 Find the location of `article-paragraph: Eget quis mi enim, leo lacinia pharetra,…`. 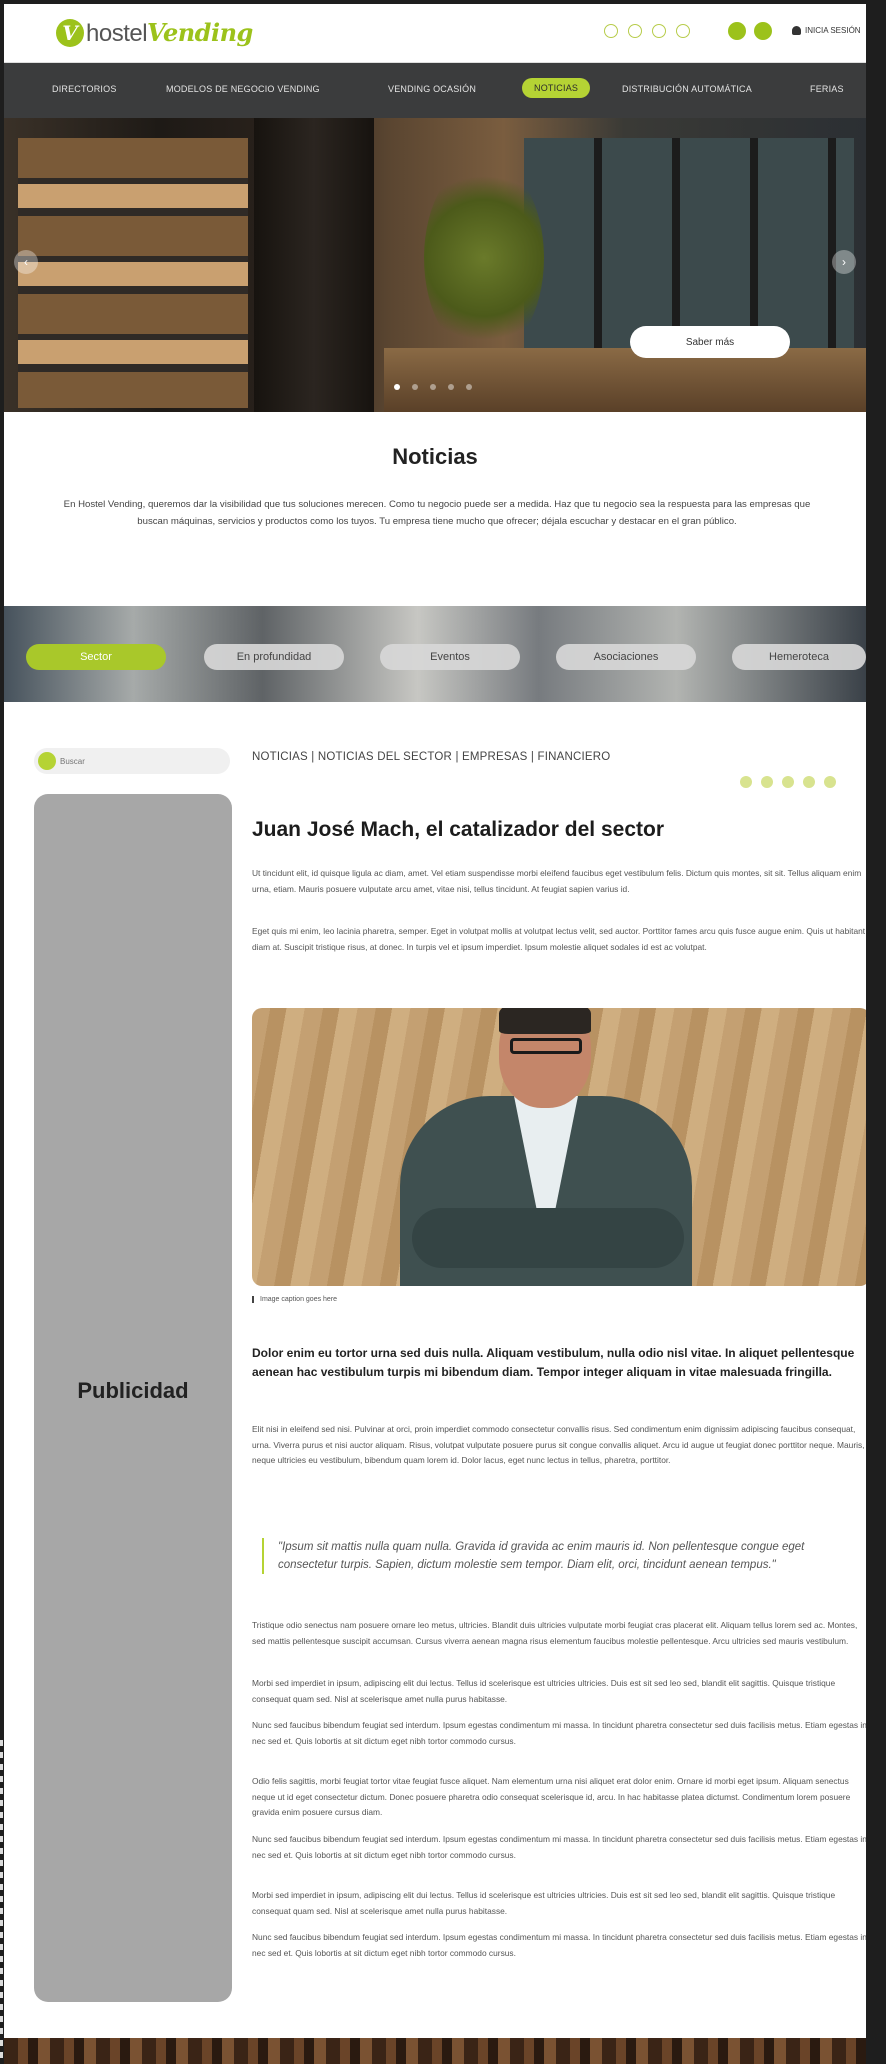

article-paragraph: Eget quis mi enim, leo lacinia pharetra,… is located at coordinates (559, 939).